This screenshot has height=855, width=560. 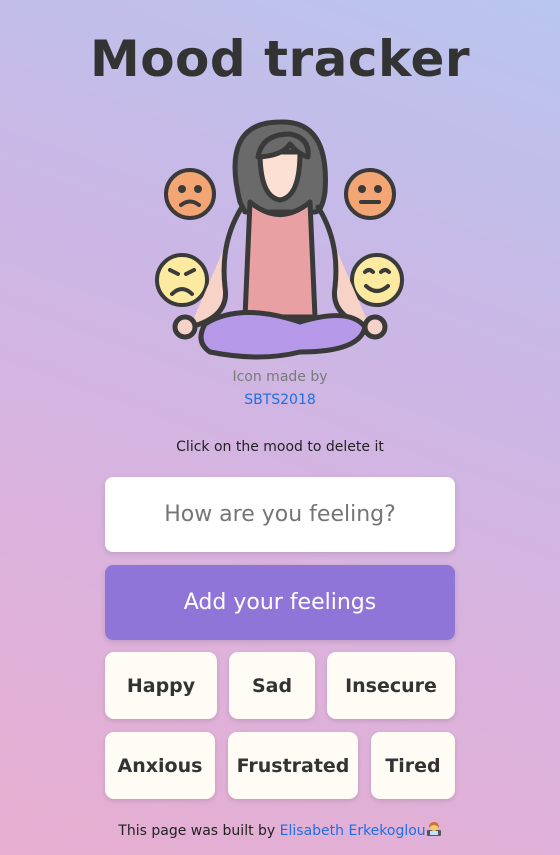 I want to click on footer-prefix: This page was built by, so click(x=197, y=831).